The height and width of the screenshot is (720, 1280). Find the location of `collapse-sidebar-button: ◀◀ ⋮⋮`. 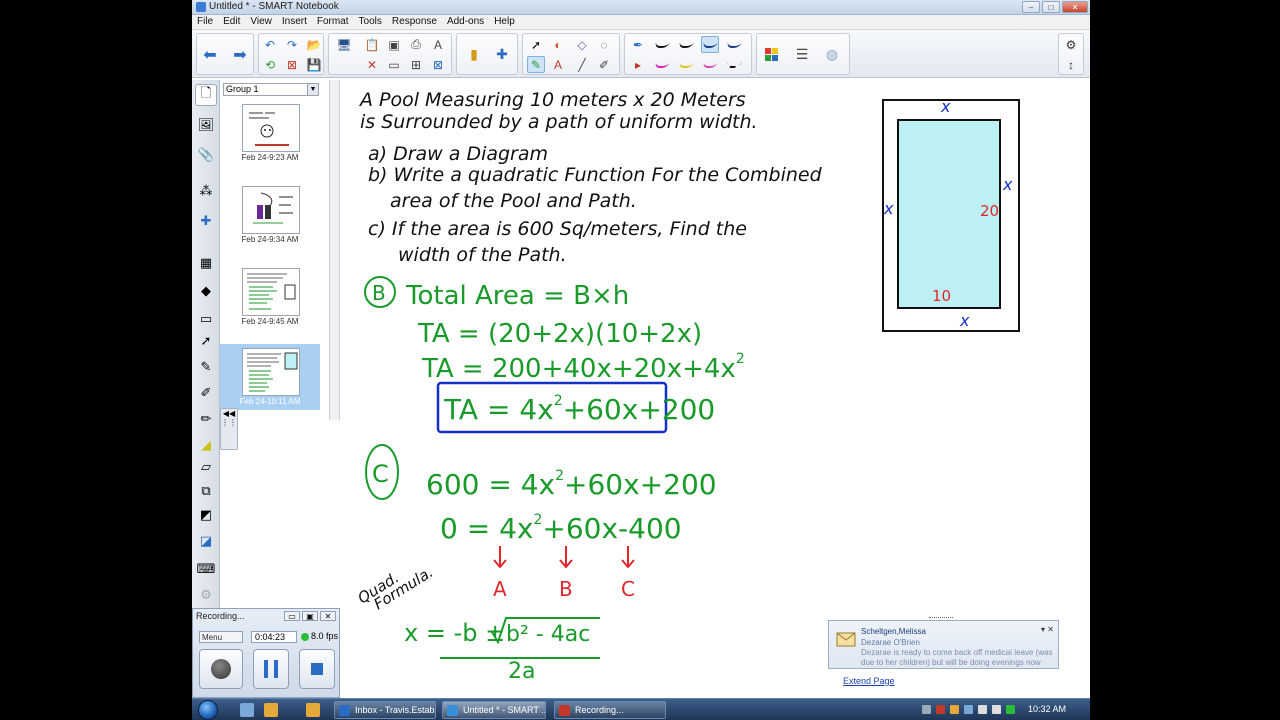

collapse-sidebar-button: ◀◀ ⋮⋮ is located at coordinates (229, 429).